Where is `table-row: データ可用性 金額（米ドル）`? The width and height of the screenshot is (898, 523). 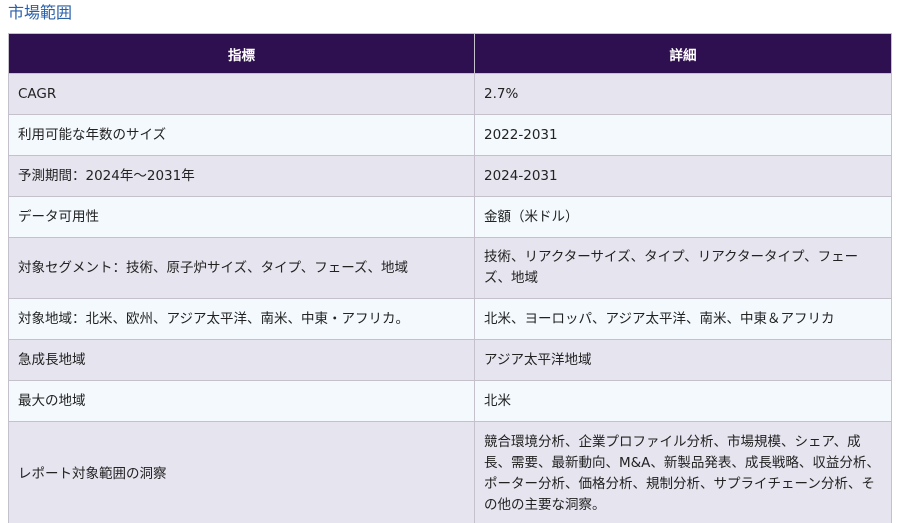
table-row: データ可用性 金額（米ドル） is located at coordinates (450, 217).